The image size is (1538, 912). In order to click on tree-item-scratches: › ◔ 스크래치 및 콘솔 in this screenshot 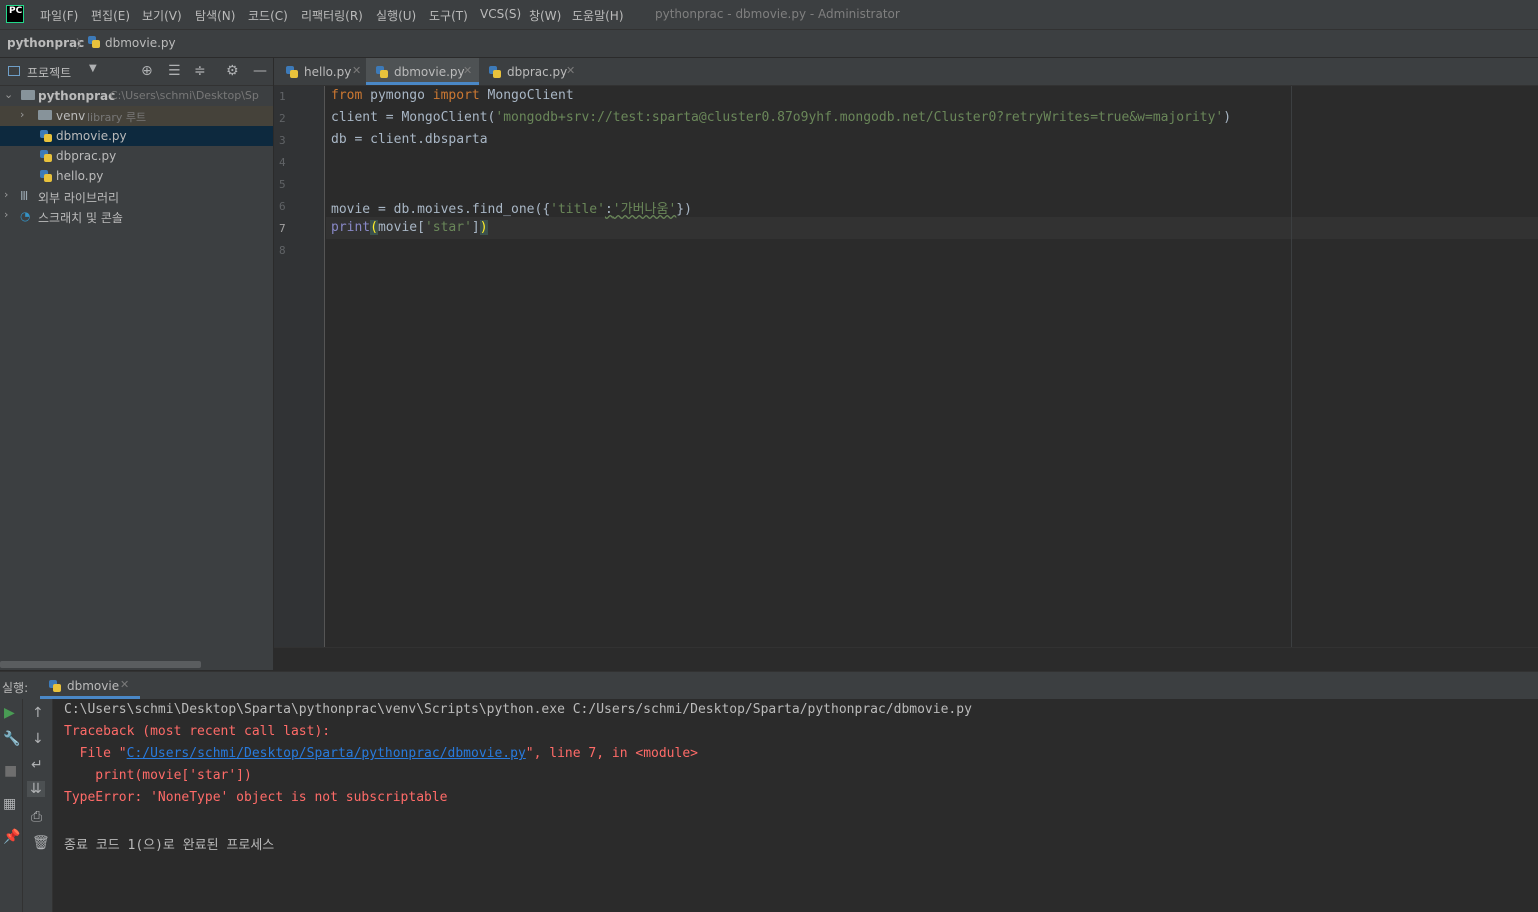, I will do `click(136, 216)`.